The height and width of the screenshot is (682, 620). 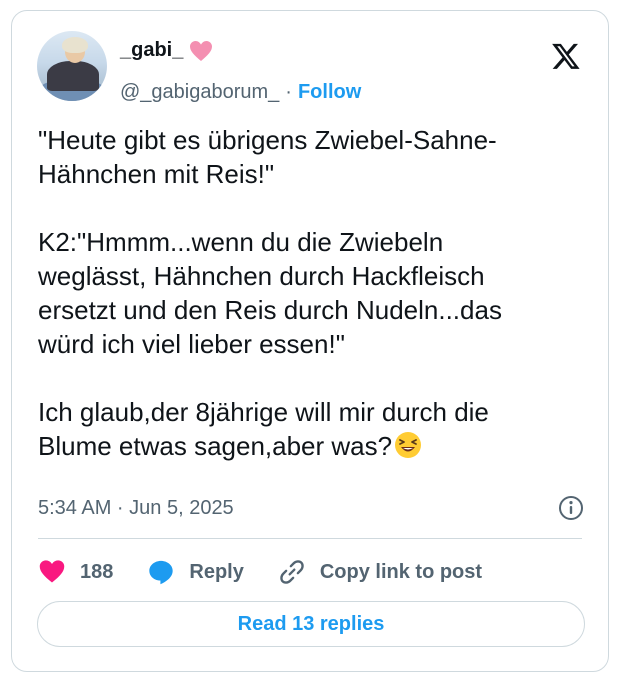 I want to click on laughing-face-icon, so click(x=408, y=445).